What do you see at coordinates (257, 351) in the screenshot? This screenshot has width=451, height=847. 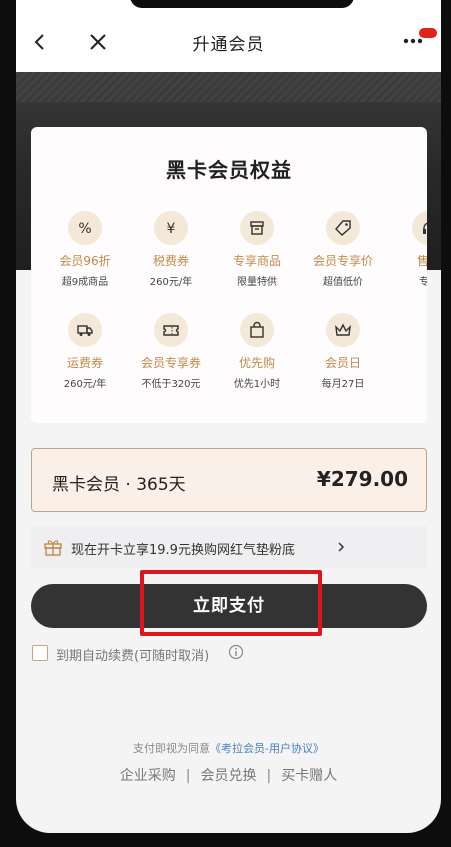 I see `benefit-priority-purchase: 优先购 优先1小时` at bounding box center [257, 351].